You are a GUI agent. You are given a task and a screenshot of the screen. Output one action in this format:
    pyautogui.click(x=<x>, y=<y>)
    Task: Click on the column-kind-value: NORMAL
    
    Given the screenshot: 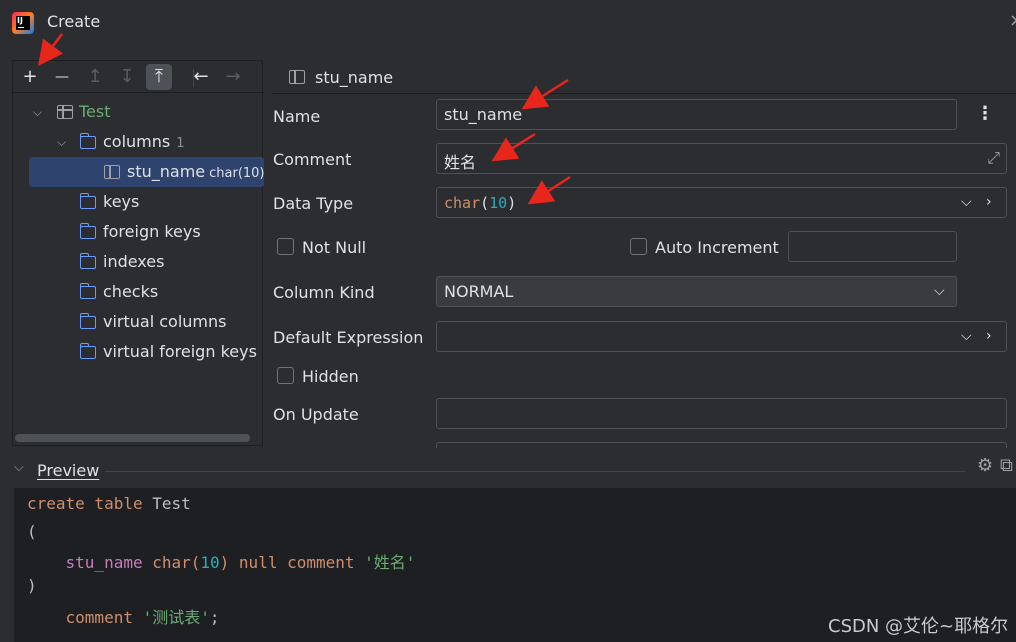 What is the action you would take?
    pyautogui.click(x=479, y=291)
    